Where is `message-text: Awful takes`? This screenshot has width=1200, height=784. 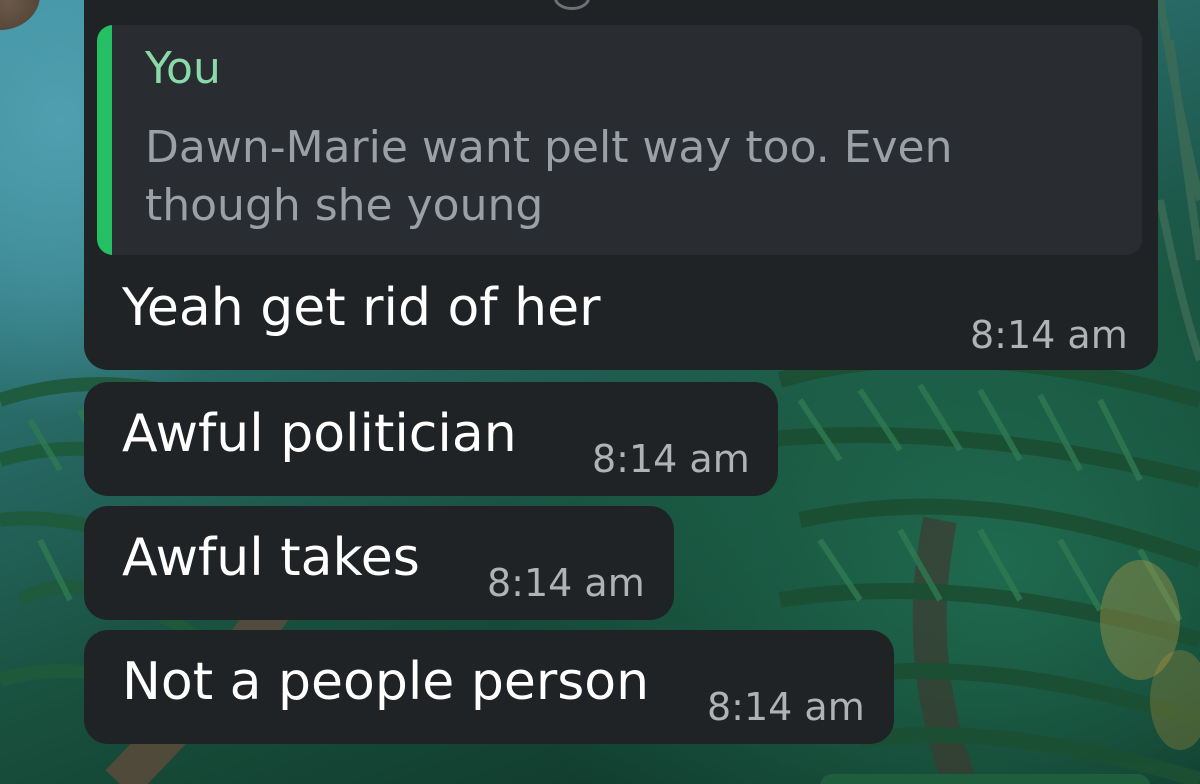
message-text: Awful takes is located at coordinates (271, 558).